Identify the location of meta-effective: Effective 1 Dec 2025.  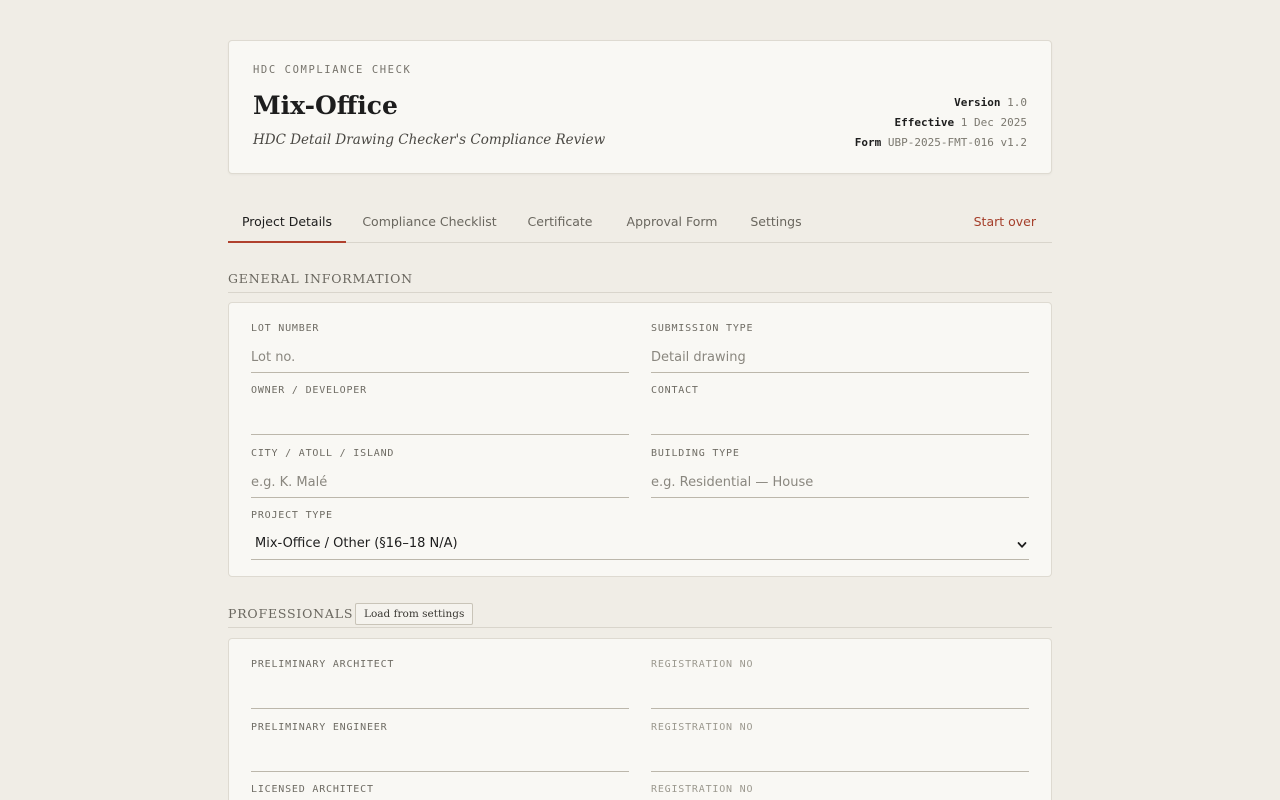
(960, 122).